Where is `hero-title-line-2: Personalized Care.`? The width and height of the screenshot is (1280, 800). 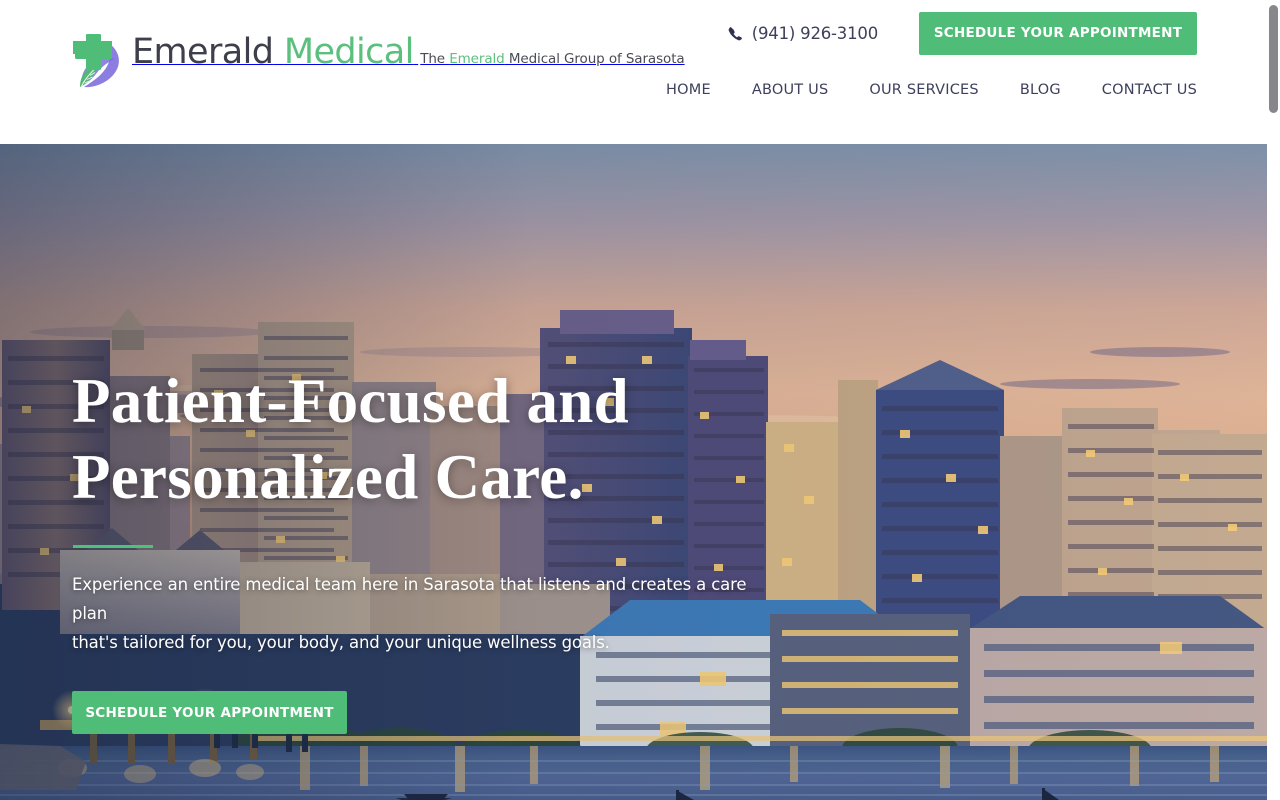 hero-title-line-2: Personalized Care. is located at coordinates (328, 477).